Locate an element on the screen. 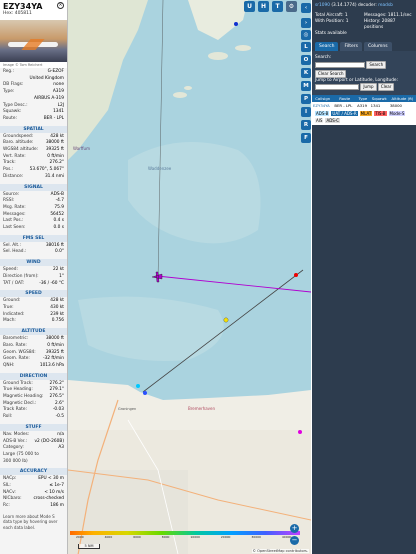 This screenshot has height=554, width=416. header-link: sr1090 is located at coordinates (322, 5).